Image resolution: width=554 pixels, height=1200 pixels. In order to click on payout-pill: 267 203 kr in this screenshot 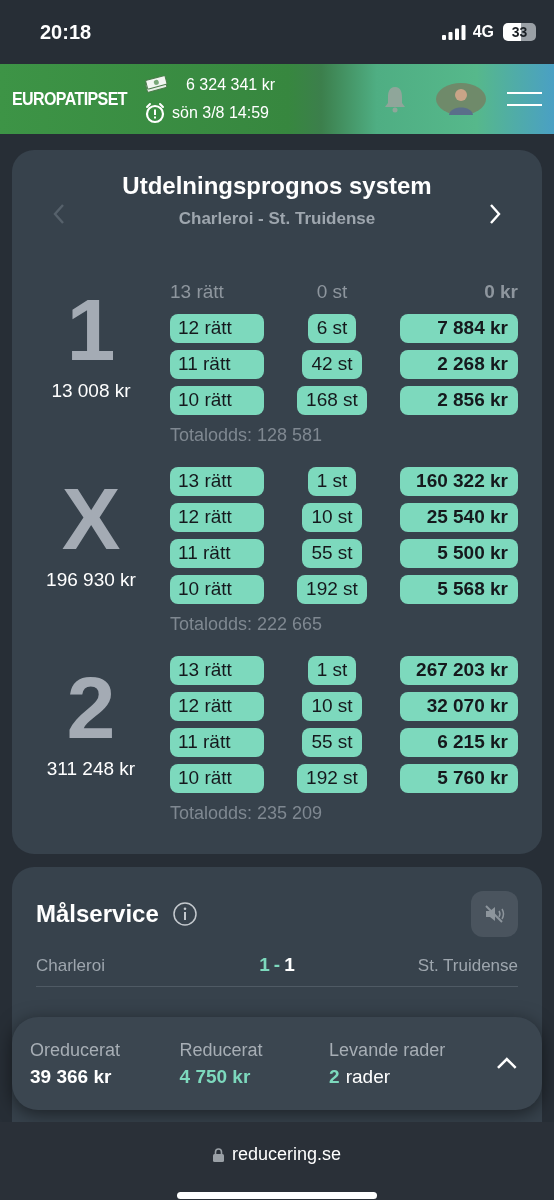, I will do `click(459, 670)`.